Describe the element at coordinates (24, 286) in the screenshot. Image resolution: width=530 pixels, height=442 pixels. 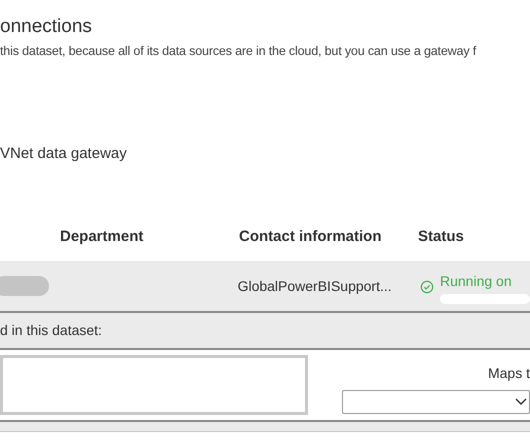
I see `redaction-block` at that location.